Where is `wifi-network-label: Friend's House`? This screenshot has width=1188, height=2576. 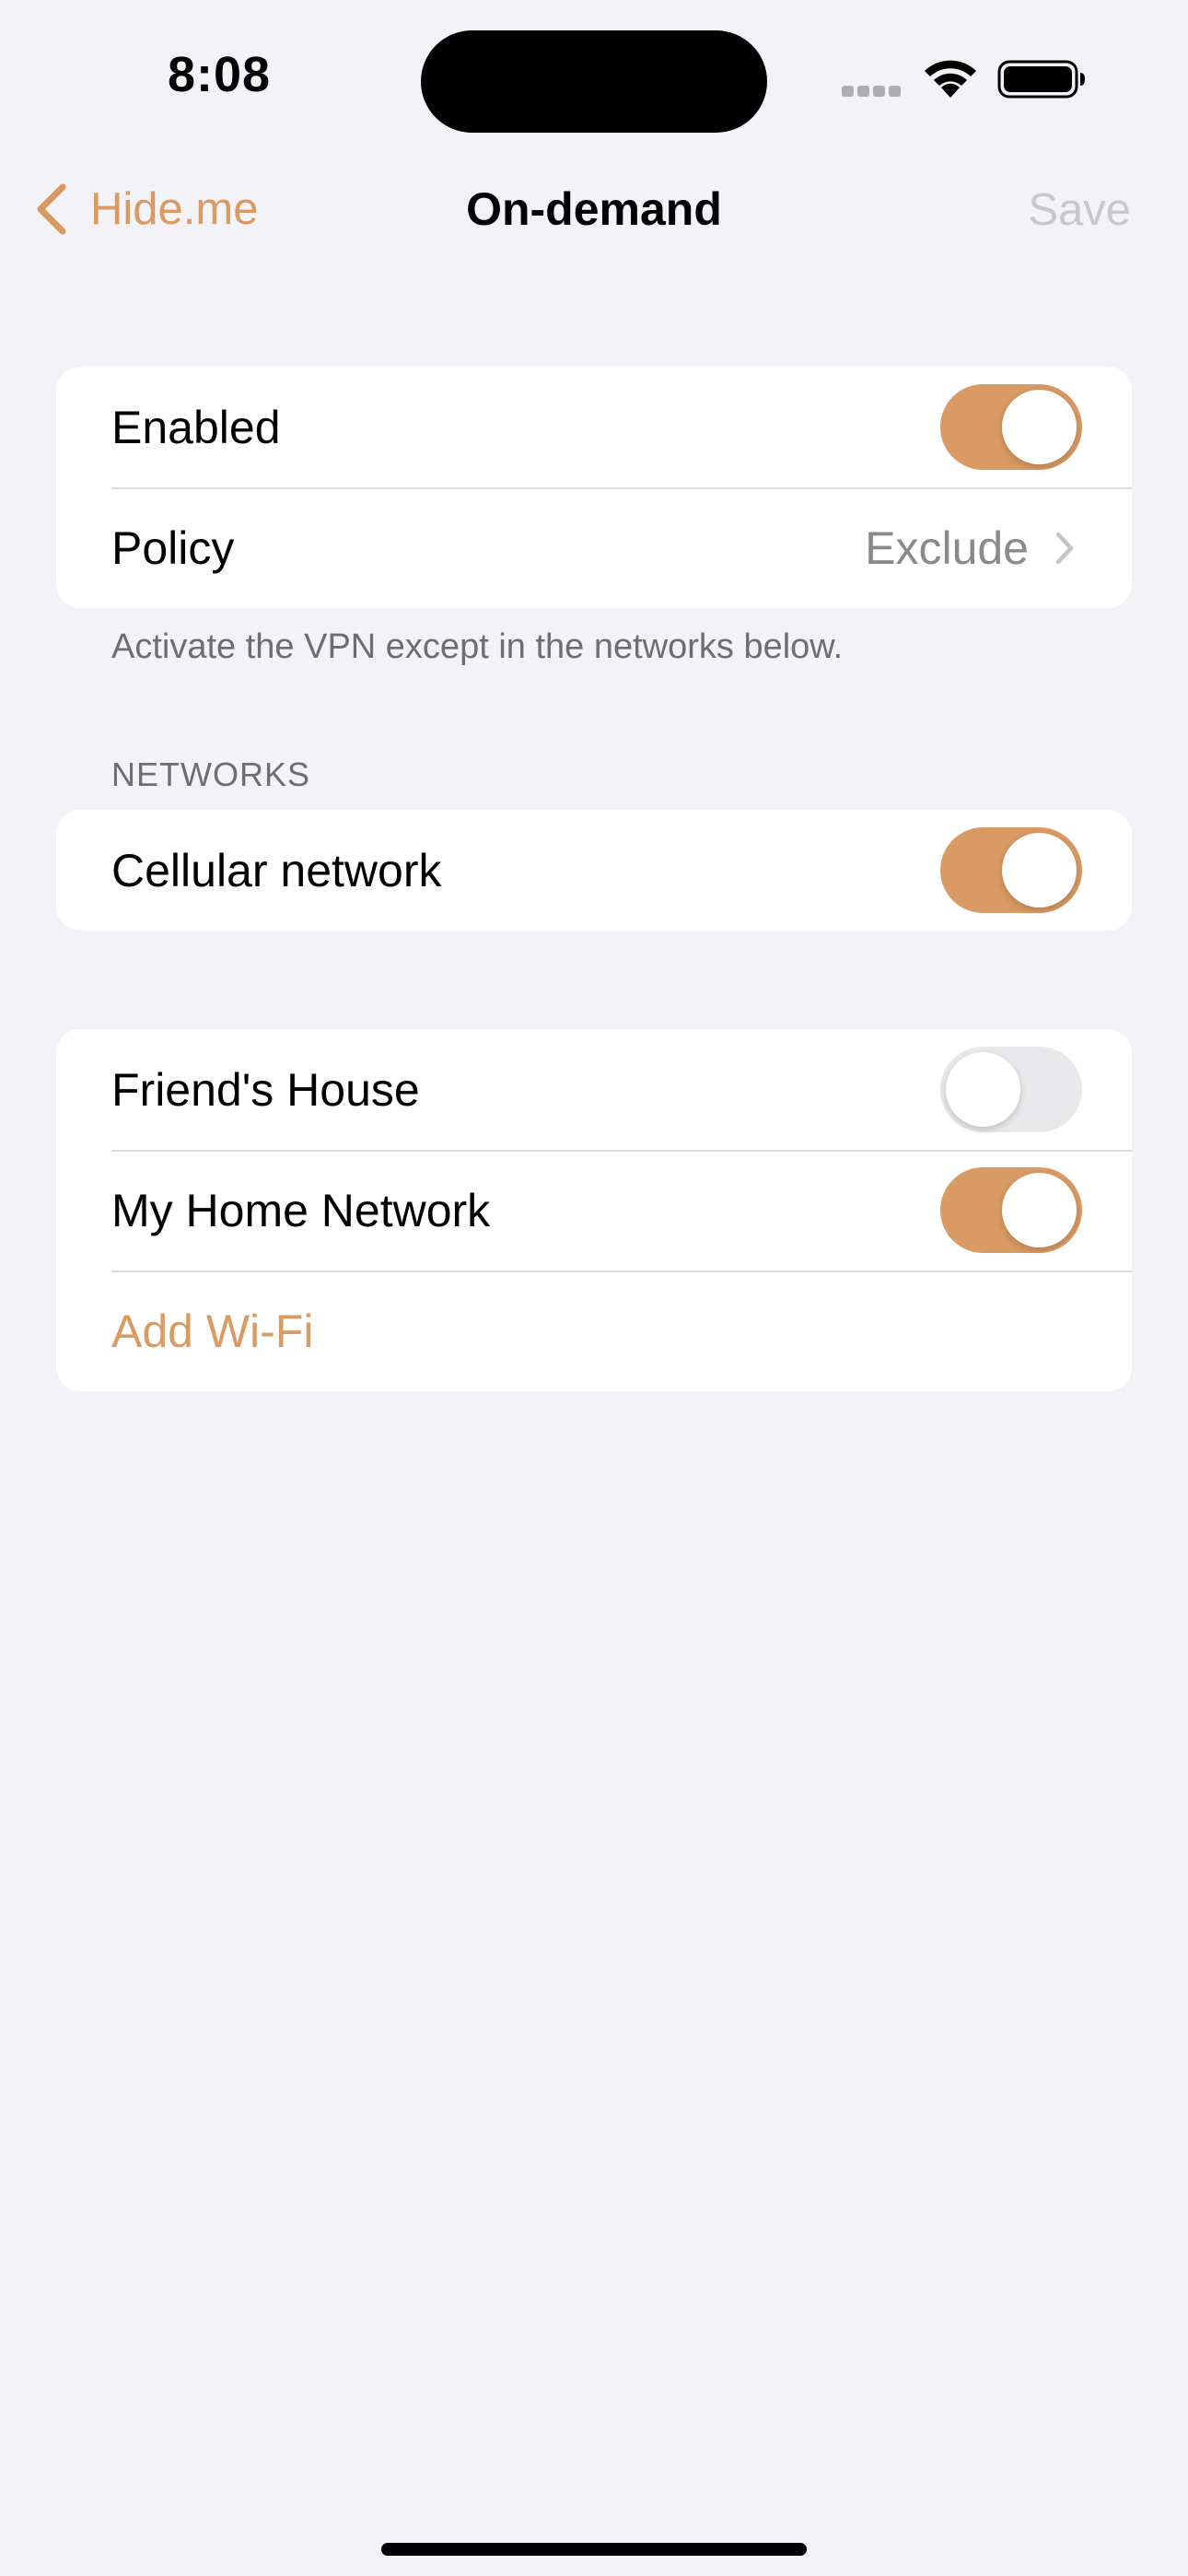 wifi-network-label: Friend's House is located at coordinates (265, 1089).